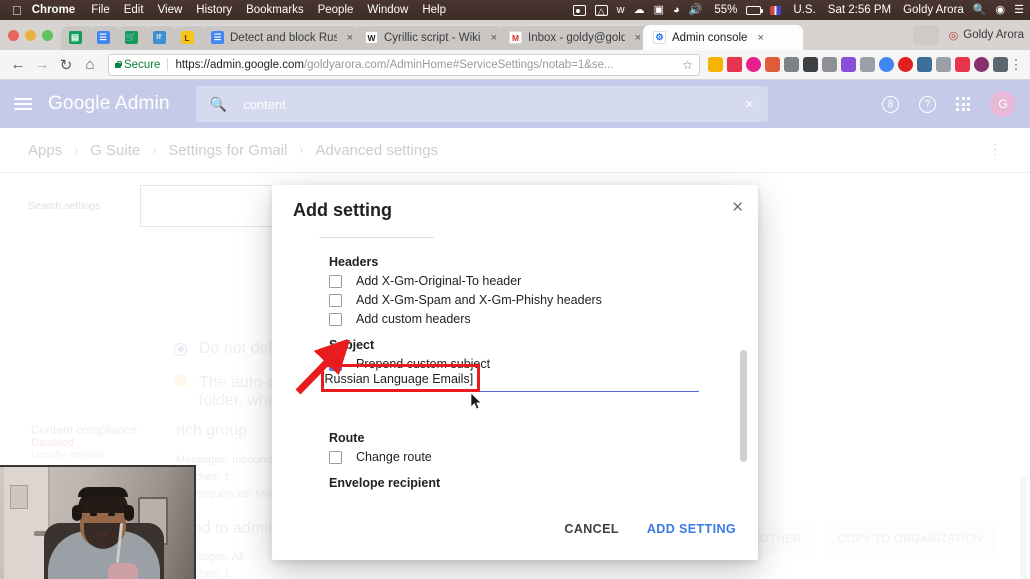 The width and height of the screenshot is (1030, 579). I want to click on menu-chrome: Chrome, so click(53, 10).